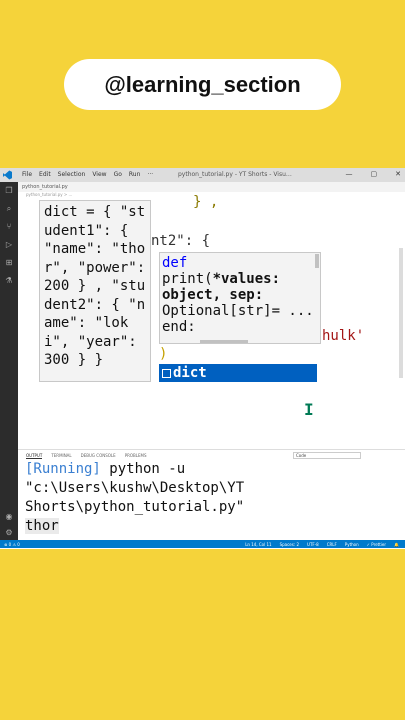 This screenshot has height=720, width=405. What do you see at coordinates (136, 456) in the screenshot?
I see `tab-problems: PROBLEMS` at bounding box center [136, 456].